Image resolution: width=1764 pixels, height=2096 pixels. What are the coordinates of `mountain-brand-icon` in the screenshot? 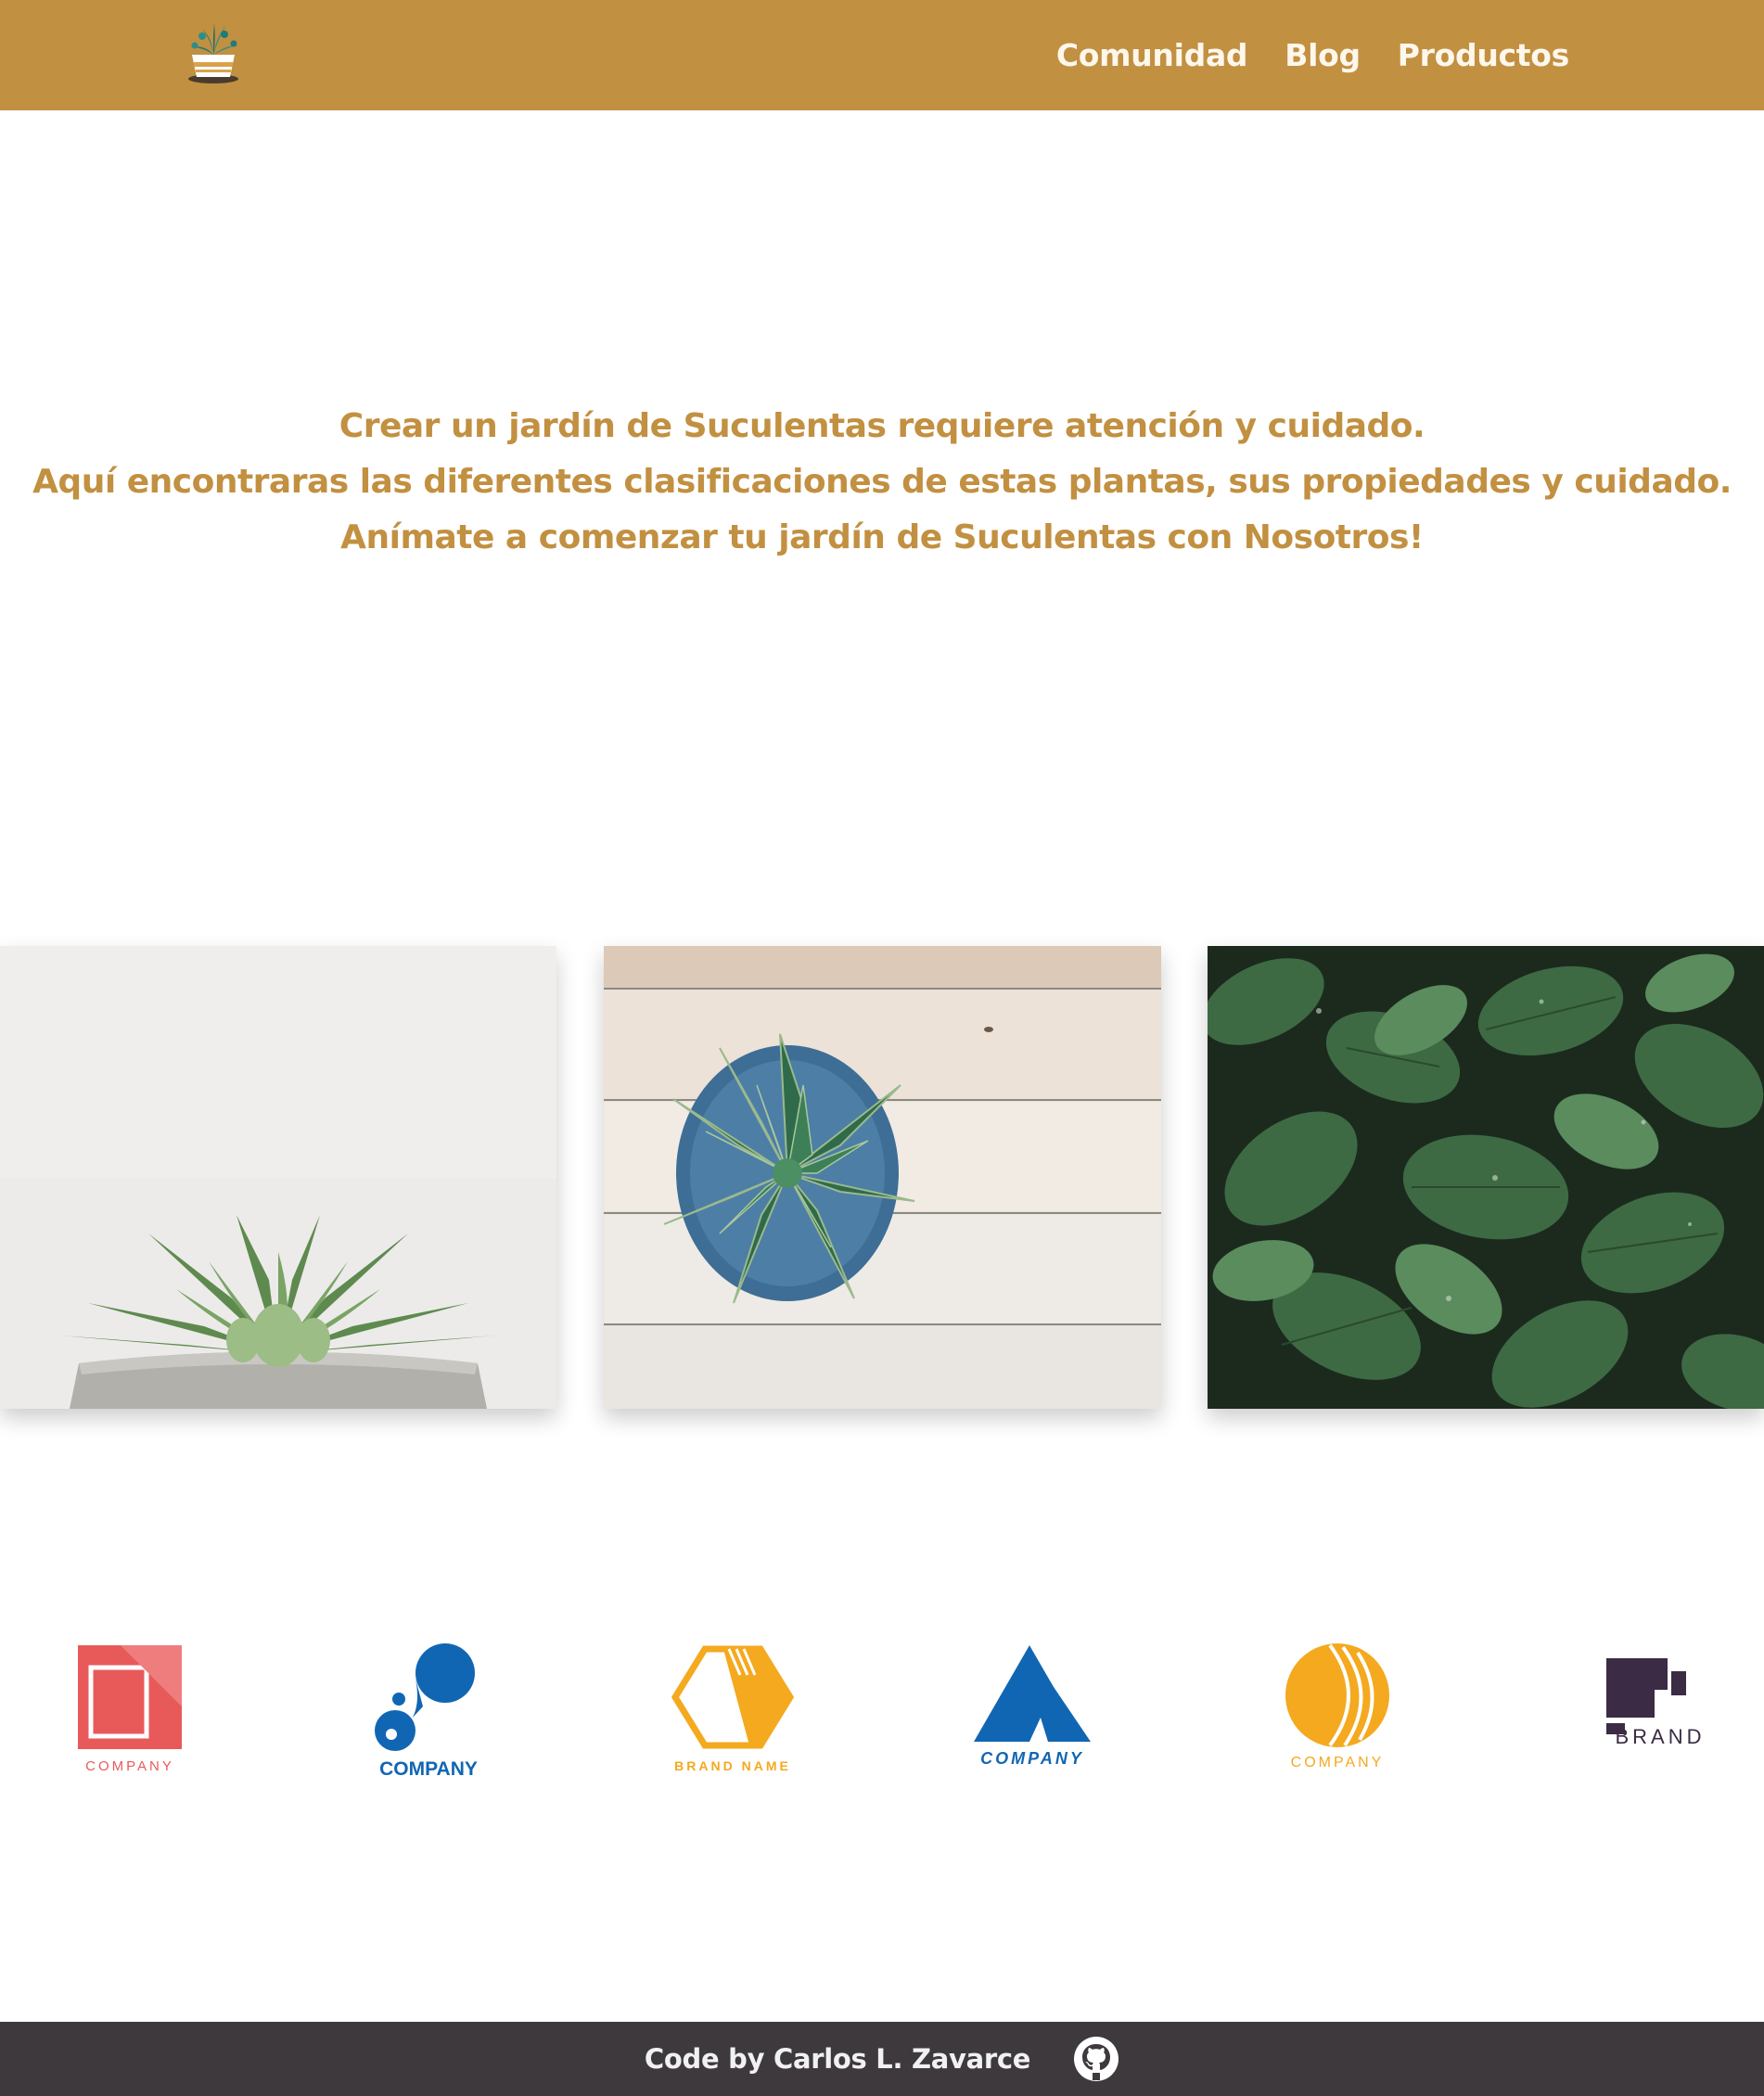 It's located at (1032, 1693).